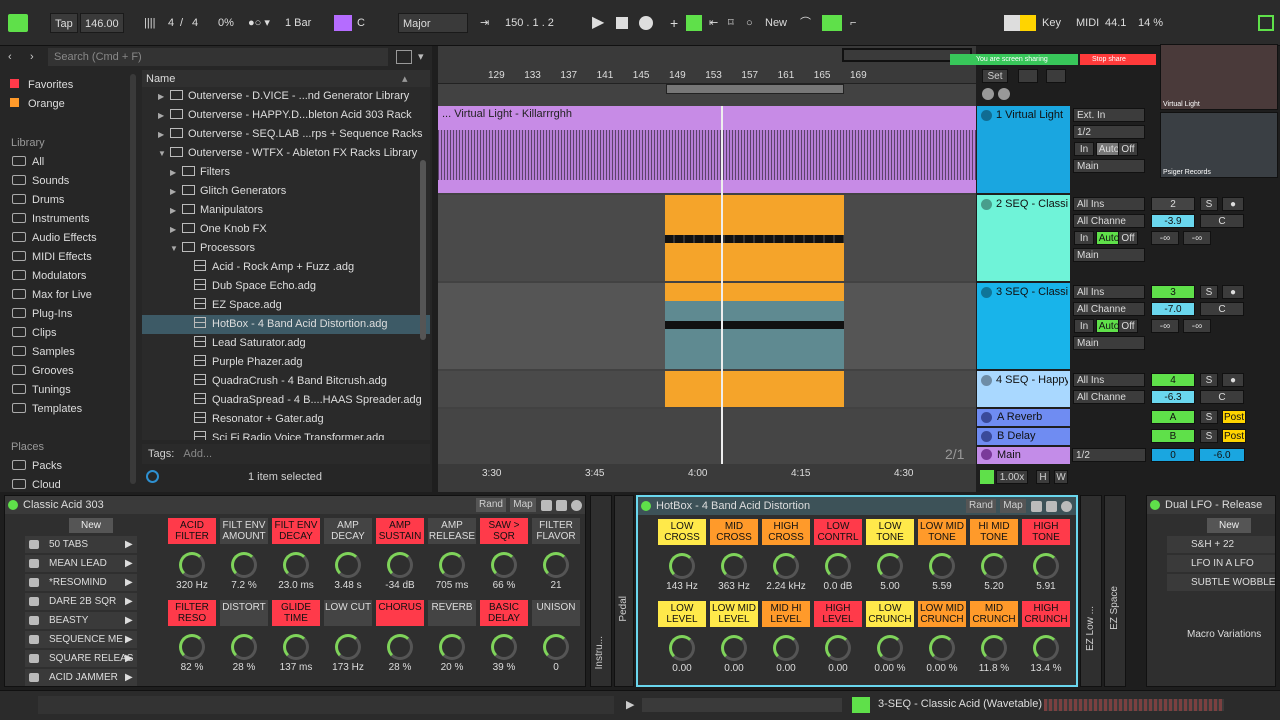 The height and width of the screenshot is (720, 1280). Describe the element at coordinates (171, 23) in the screenshot. I see `time-sig-num: 4` at that location.